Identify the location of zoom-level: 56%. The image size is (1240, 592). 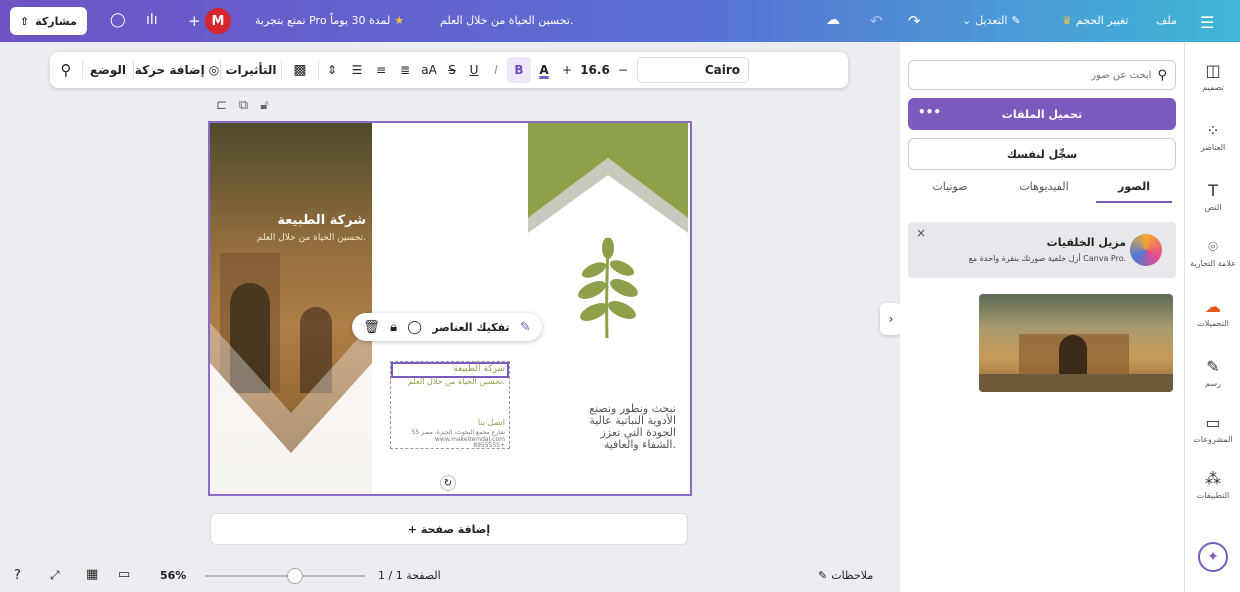
(173, 575).